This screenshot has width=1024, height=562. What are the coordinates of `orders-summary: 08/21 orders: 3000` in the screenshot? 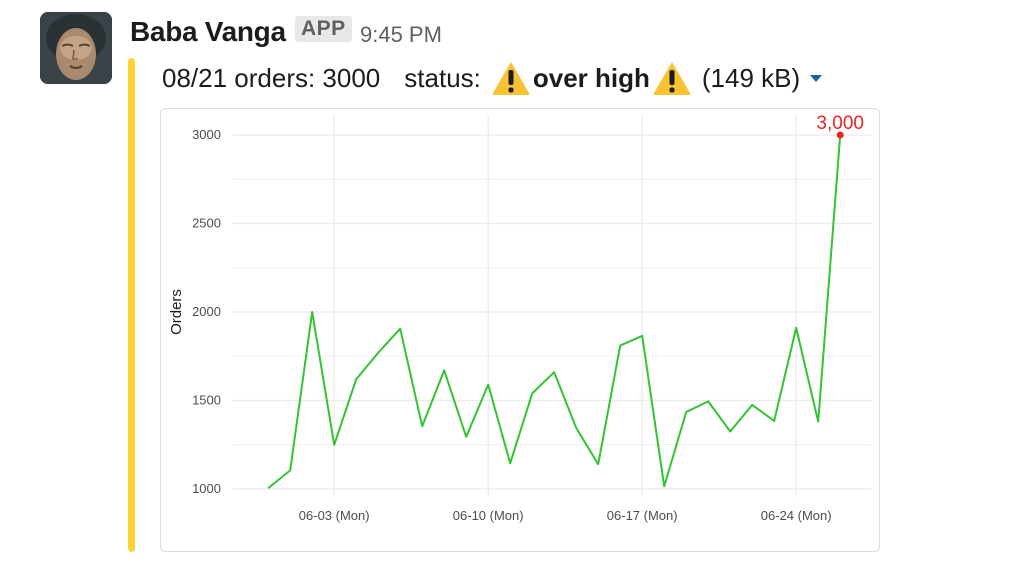 It's located at (271, 77).